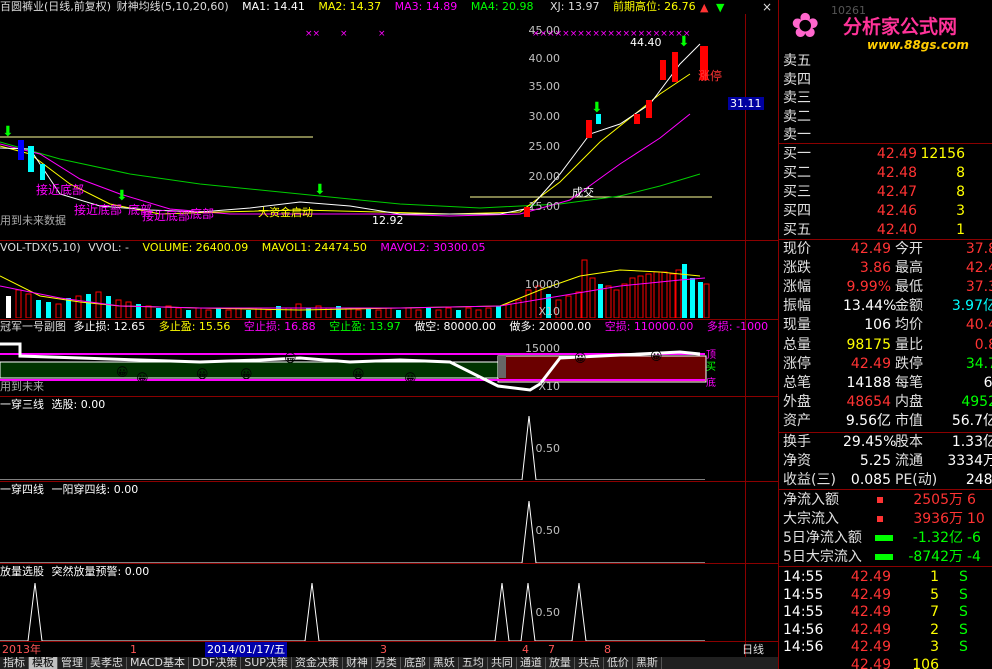  Describe the element at coordinates (372, 530) in the screenshot. I see `panel4-chart` at that location.